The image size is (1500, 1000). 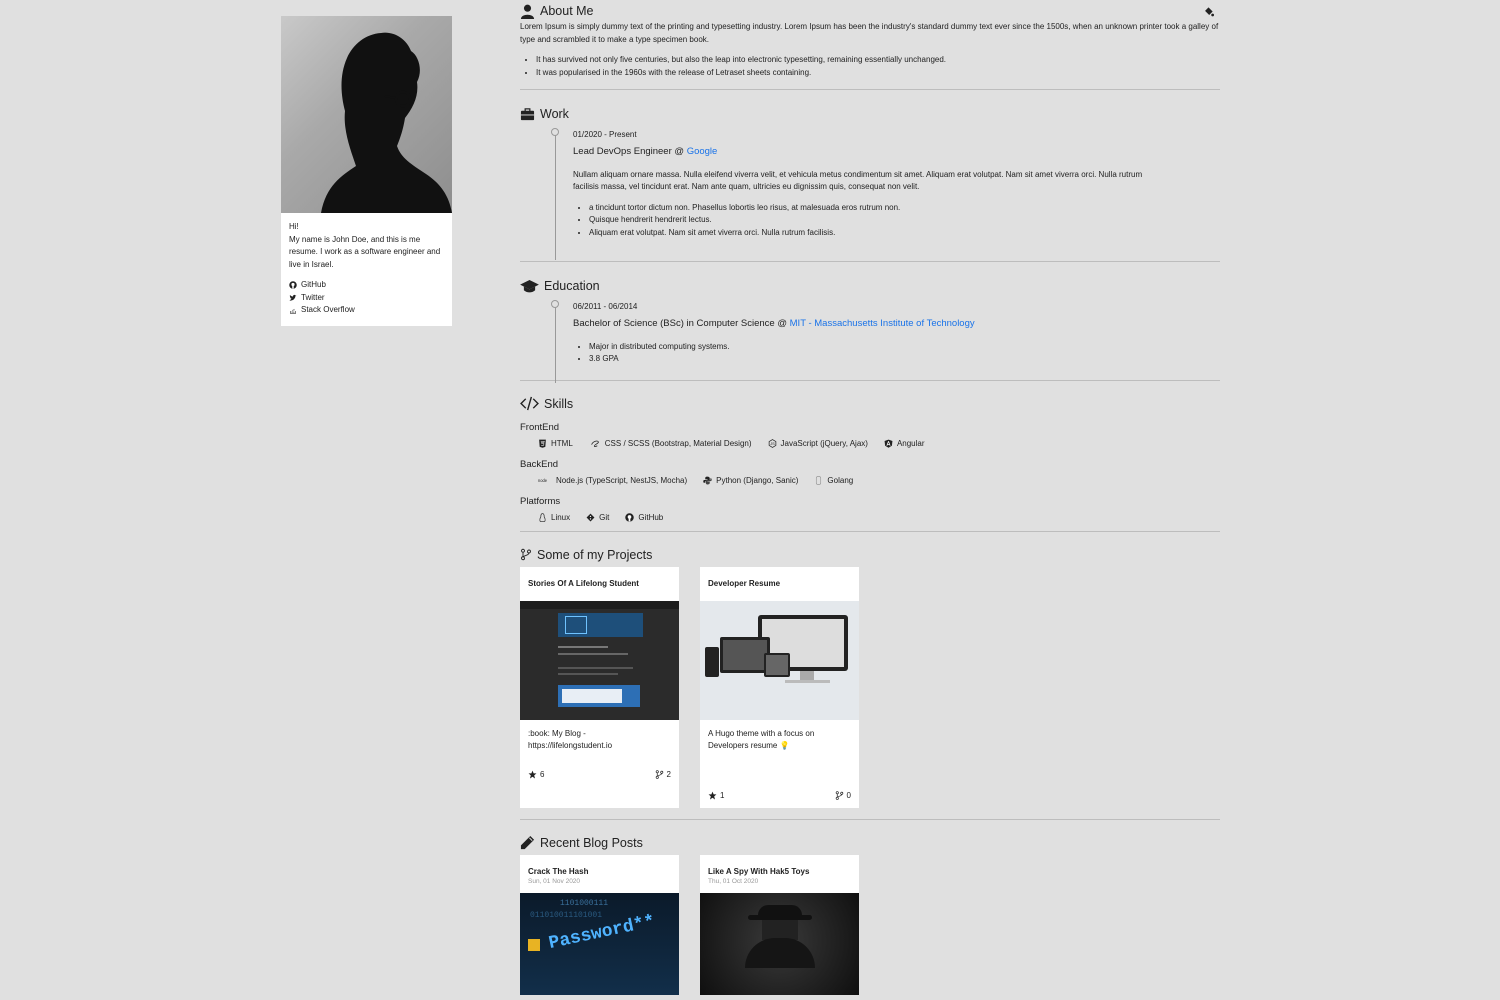 What do you see at coordinates (294, 226) in the screenshot?
I see `greeting: Hi!` at bounding box center [294, 226].